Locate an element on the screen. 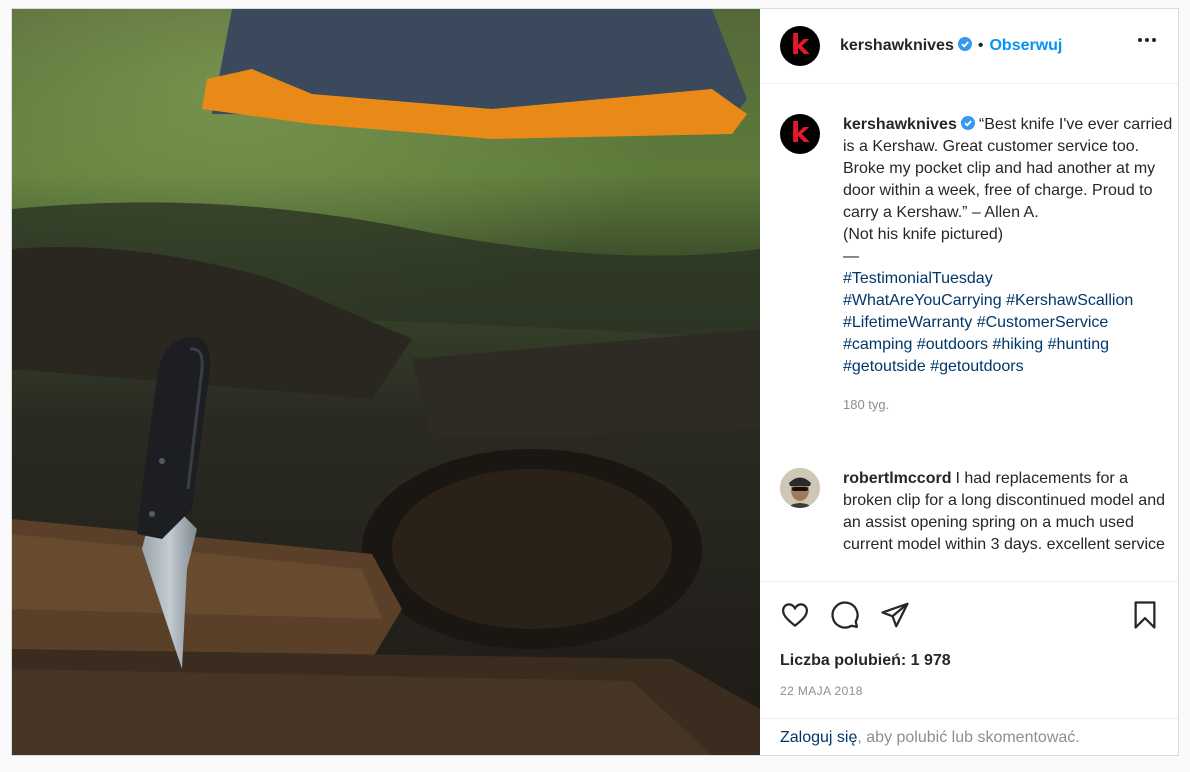 This screenshot has height=772, width=1190. caption-username: kershawknives is located at coordinates (900, 124).